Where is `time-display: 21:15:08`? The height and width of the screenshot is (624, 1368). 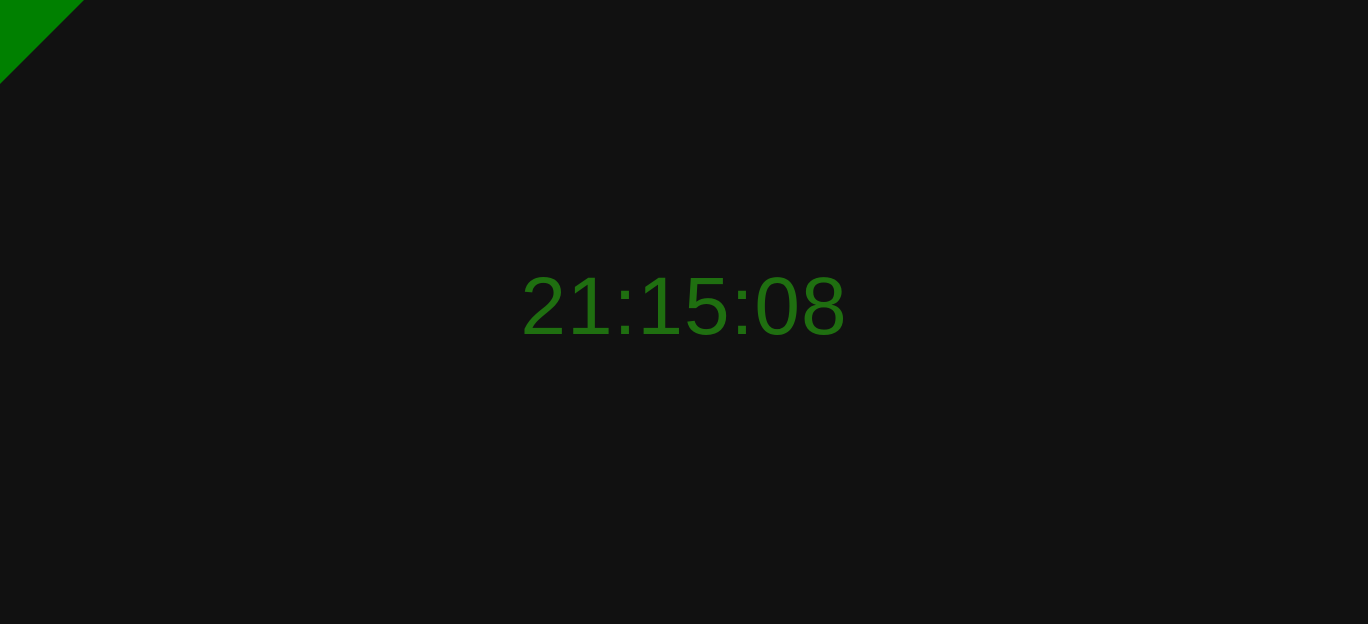 time-display: 21:15:08 is located at coordinates (684, 306).